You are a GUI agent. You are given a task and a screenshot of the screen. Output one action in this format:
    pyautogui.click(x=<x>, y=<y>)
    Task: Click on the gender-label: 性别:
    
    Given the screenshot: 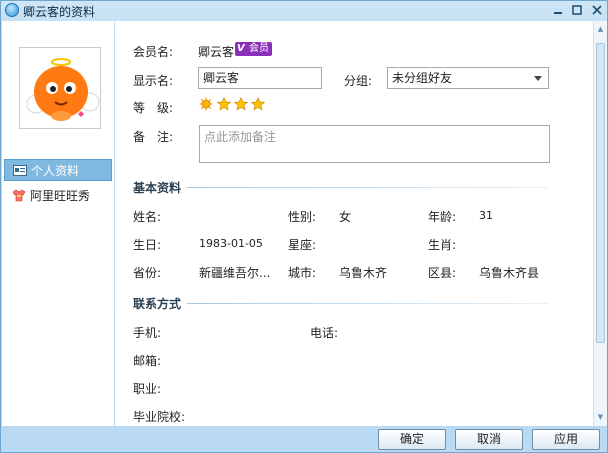 What is the action you would take?
    pyautogui.click(x=302, y=217)
    